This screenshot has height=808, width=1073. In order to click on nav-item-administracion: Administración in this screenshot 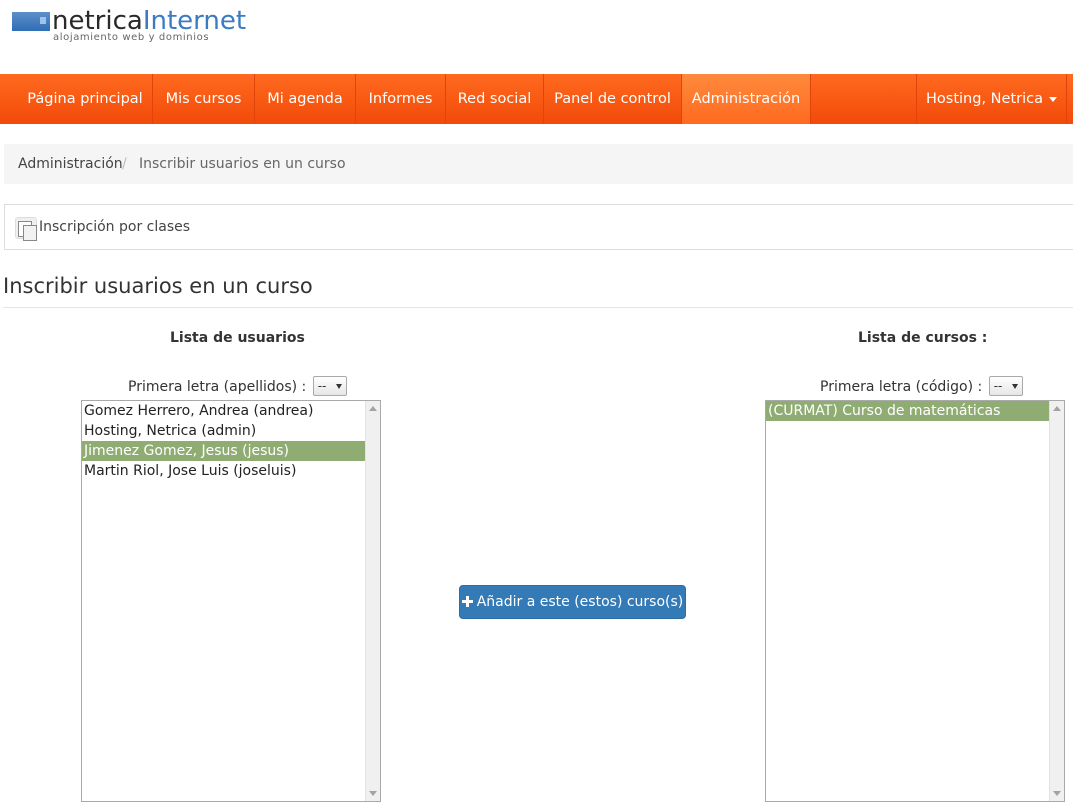, I will do `click(746, 99)`.